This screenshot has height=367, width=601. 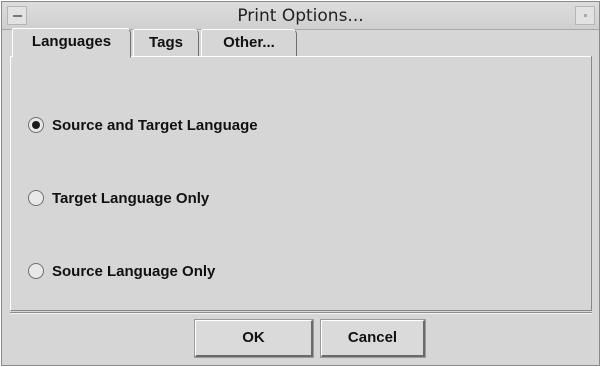 What do you see at coordinates (166, 43) in the screenshot?
I see `tab-tags: Tags` at bounding box center [166, 43].